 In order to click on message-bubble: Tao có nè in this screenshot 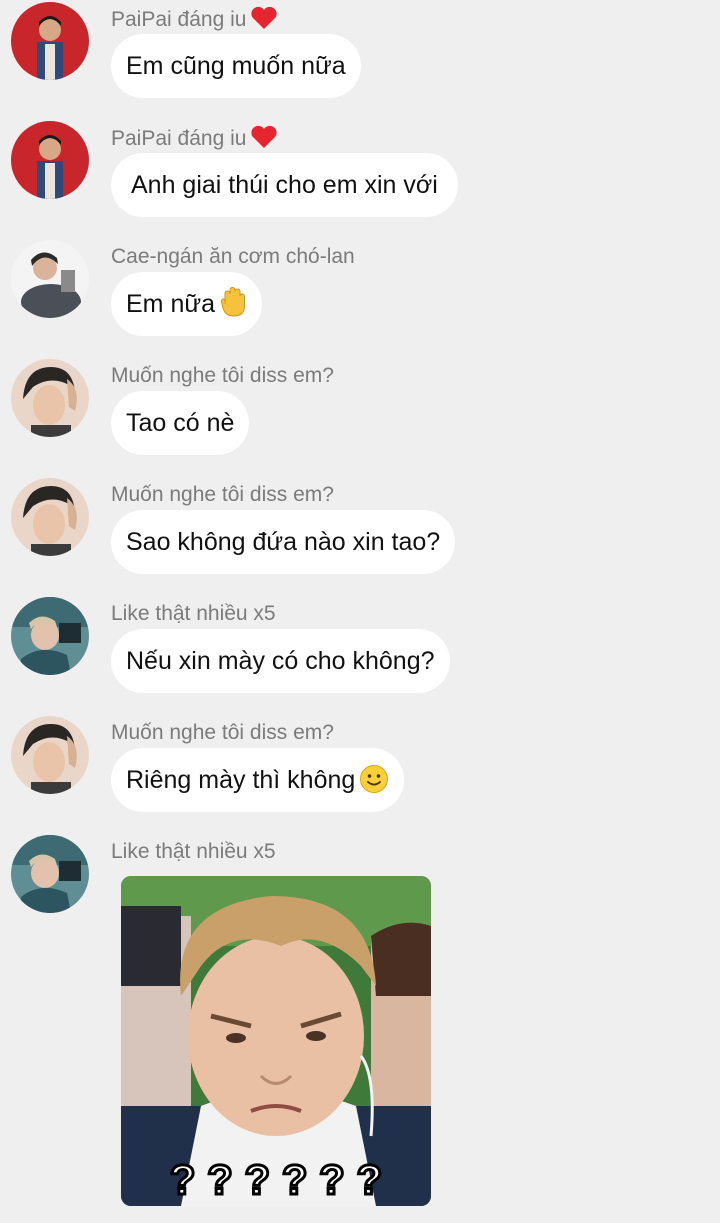, I will do `click(180, 423)`.